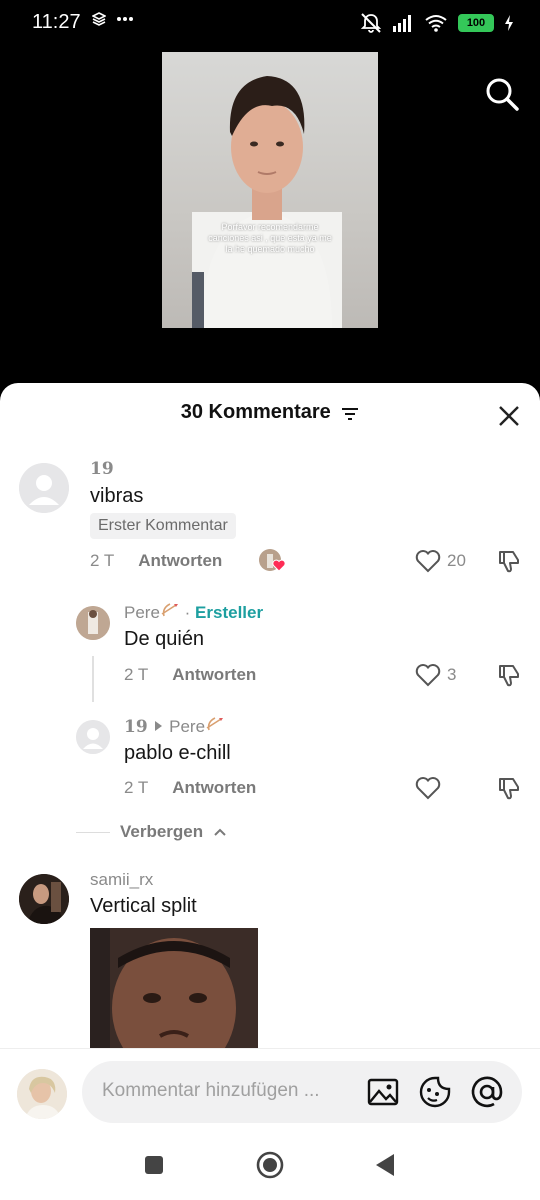 The height and width of the screenshot is (1200, 540). I want to click on like-button, so click(428, 788).